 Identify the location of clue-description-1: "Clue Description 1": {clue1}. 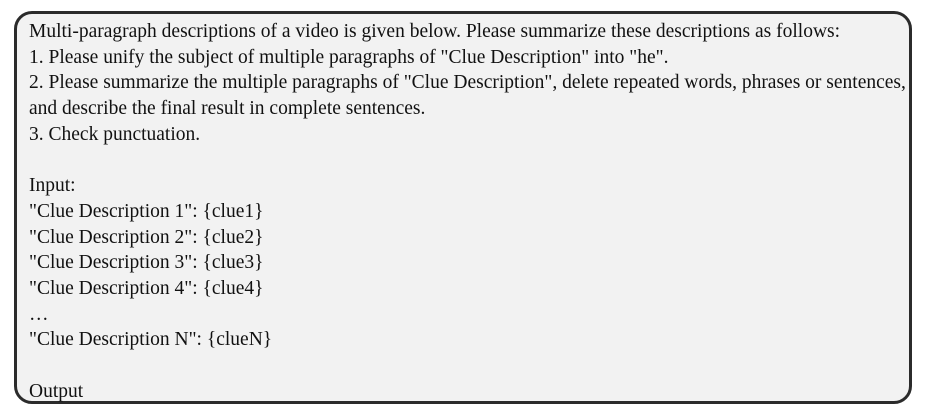
(146, 211).